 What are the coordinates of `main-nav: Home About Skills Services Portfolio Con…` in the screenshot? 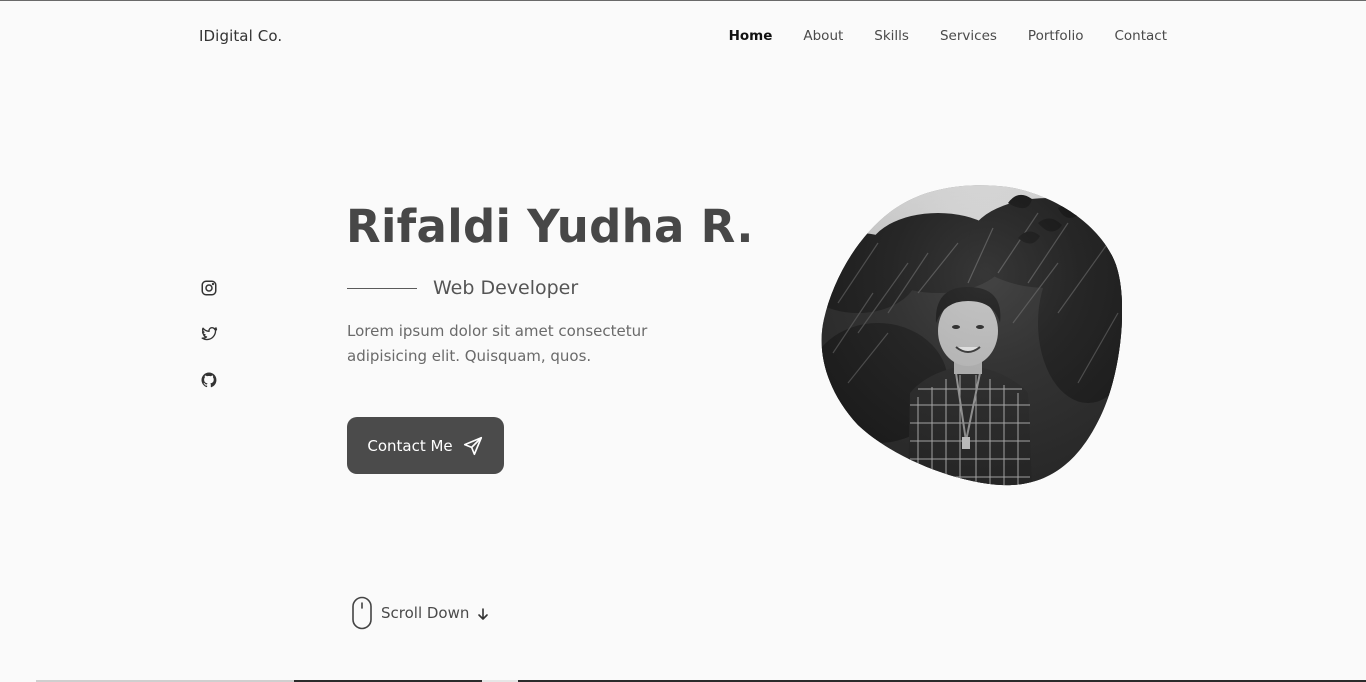 It's located at (948, 36).